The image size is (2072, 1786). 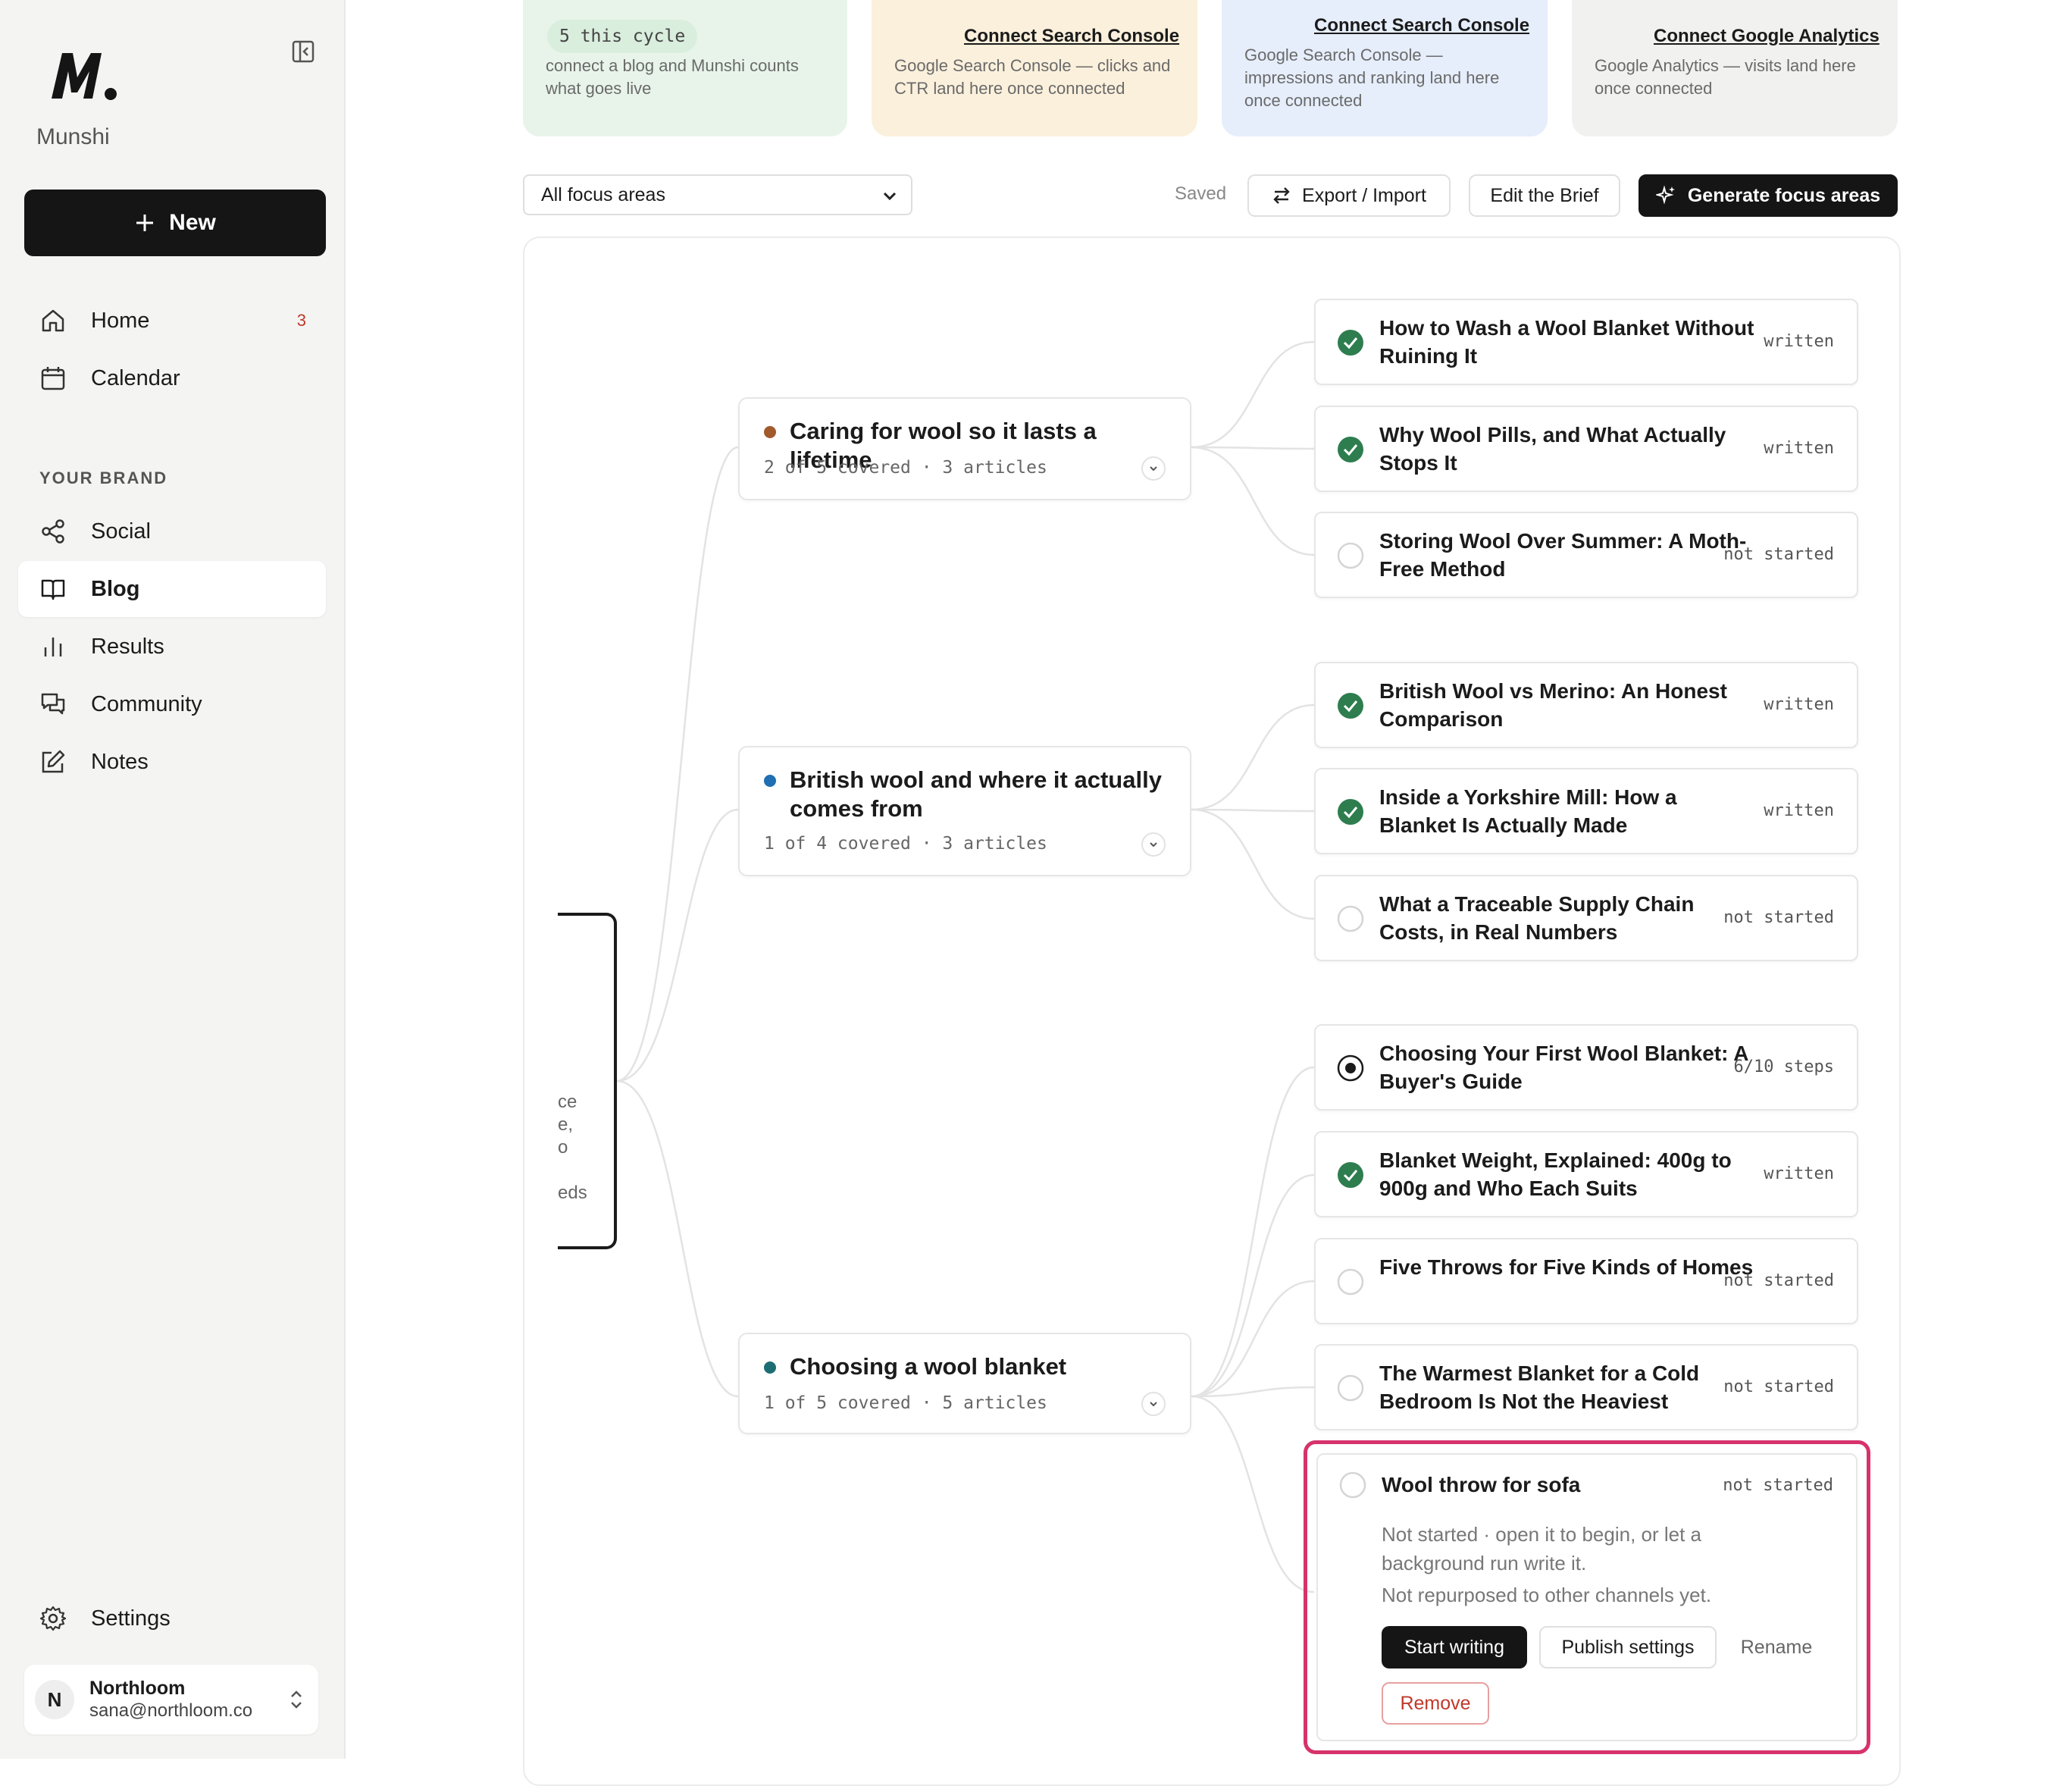 What do you see at coordinates (1566, 1267) in the screenshot?
I see `article-title: Five Throws for Five Kinds of Homes` at bounding box center [1566, 1267].